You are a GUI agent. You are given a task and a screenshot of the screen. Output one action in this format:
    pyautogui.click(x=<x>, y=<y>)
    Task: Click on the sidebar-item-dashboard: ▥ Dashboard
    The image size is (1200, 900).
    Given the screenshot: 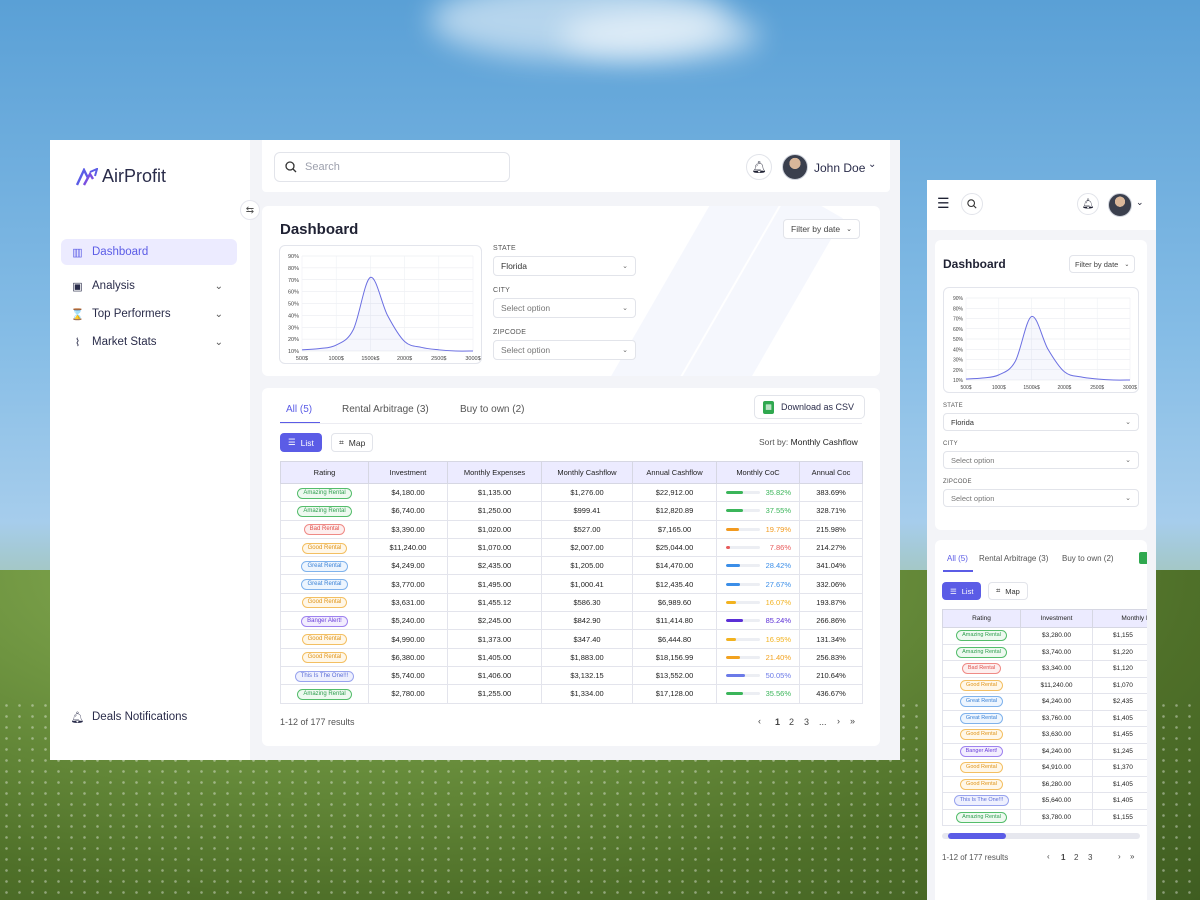 What is the action you would take?
    pyautogui.click(x=149, y=252)
    